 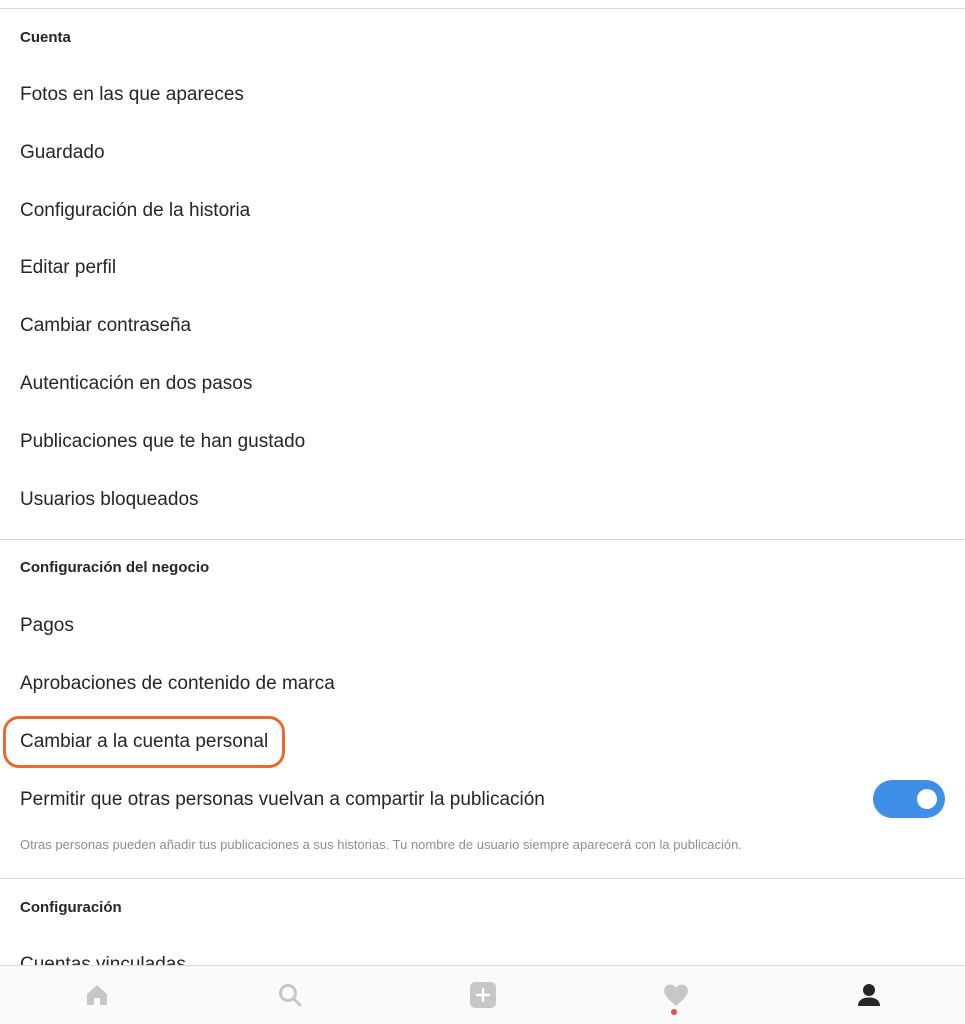 What do you see at coordinates (482, 268) in the screenshot?
I see `menu-item-edit-profile: Editar perfil` at bounding box center [482, 268].